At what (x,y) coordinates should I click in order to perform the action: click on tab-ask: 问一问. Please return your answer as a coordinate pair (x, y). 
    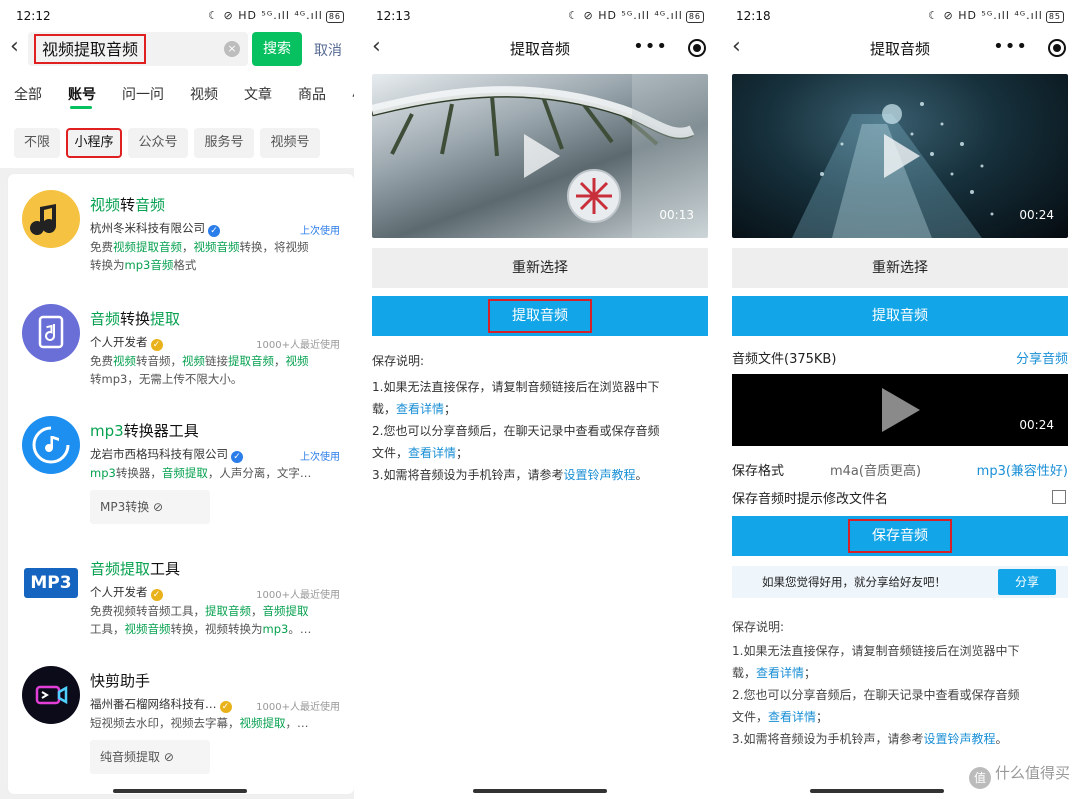
    Looking at the image, I should click on (143, 94).